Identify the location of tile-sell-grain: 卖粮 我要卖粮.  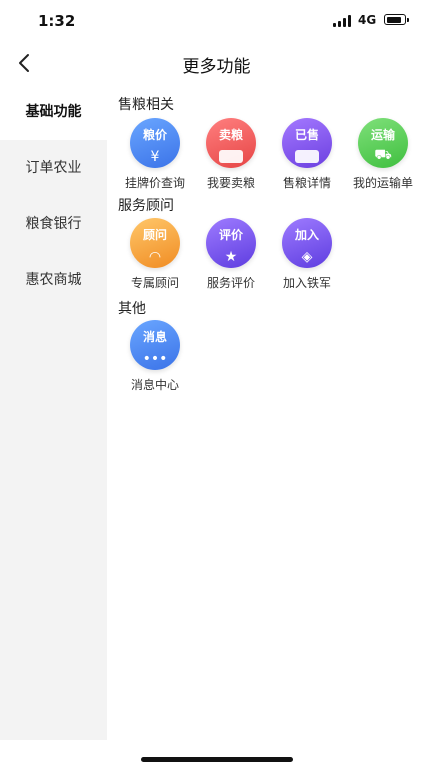
(231, 162).